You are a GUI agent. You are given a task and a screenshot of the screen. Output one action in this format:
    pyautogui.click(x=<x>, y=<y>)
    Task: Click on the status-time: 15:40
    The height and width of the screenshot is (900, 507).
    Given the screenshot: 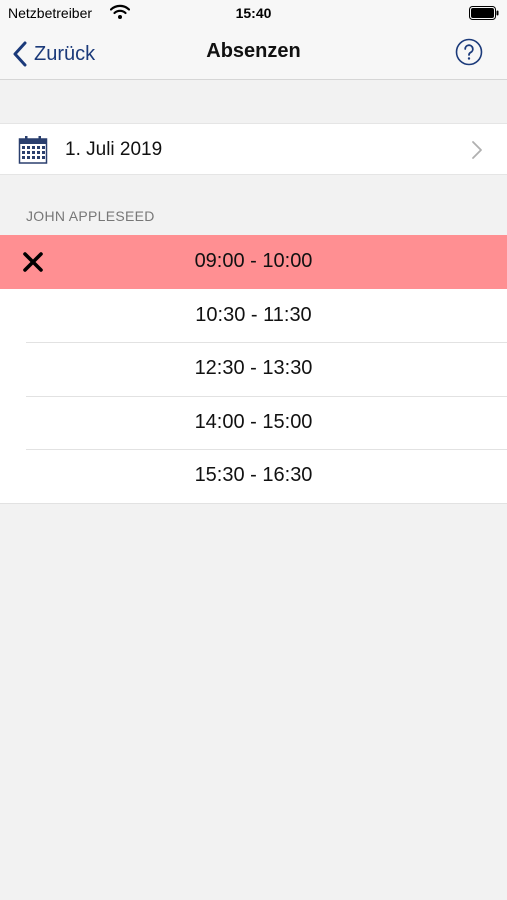 What is the action you would take?
    pyautogui.click(x=253, y=13)
    